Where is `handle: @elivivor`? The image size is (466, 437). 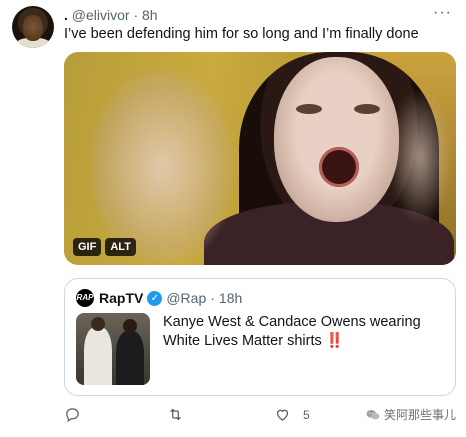
handle: @elivivor is located at coordinates (101, 15).